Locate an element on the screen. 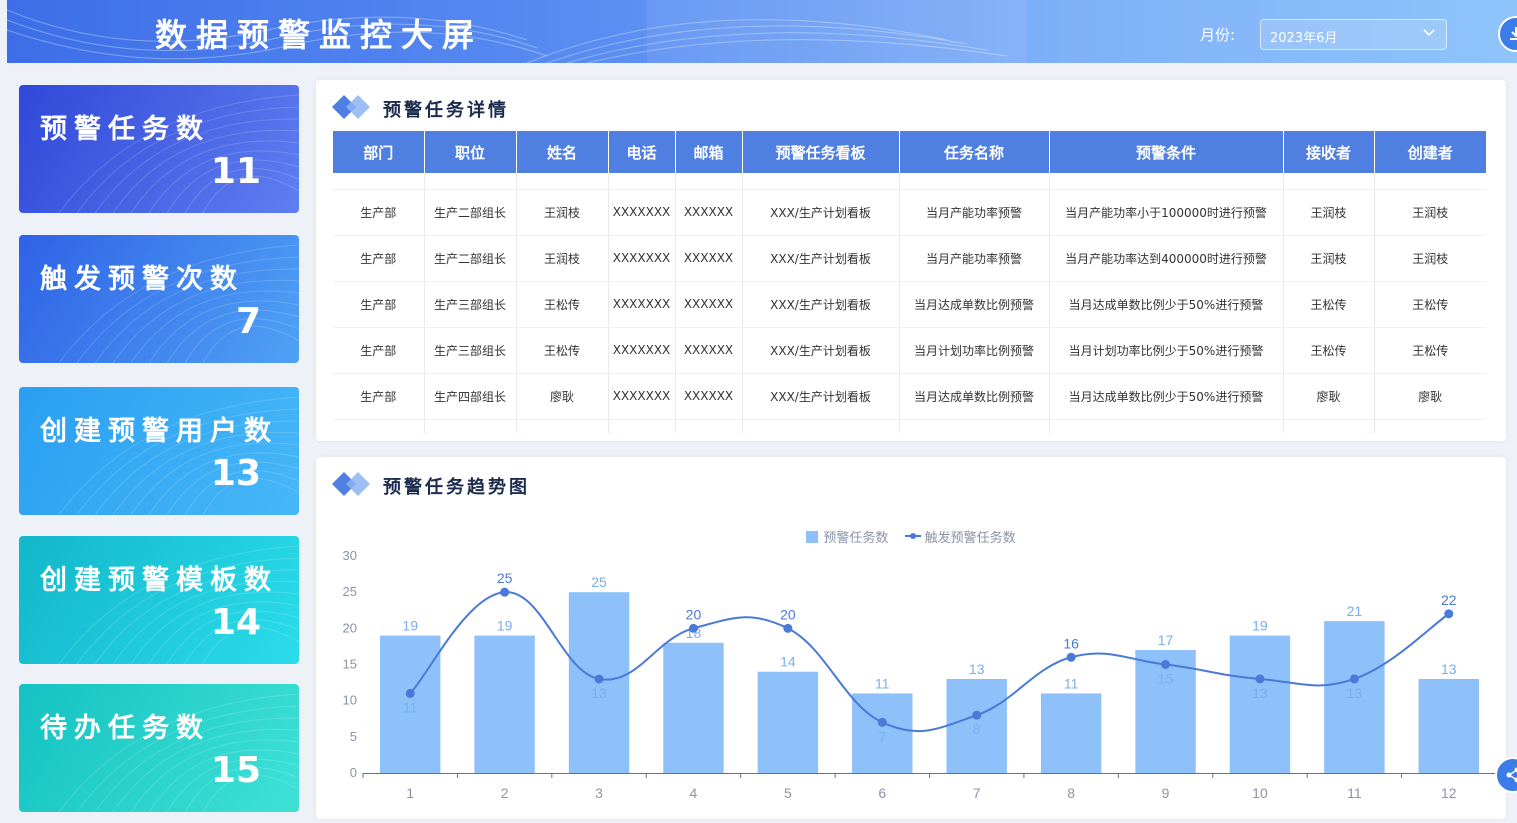 The image size is (1517, 823). table-cell: 当月达成单数比例少于50%进行预警 is located at coordinates (1166, 304).